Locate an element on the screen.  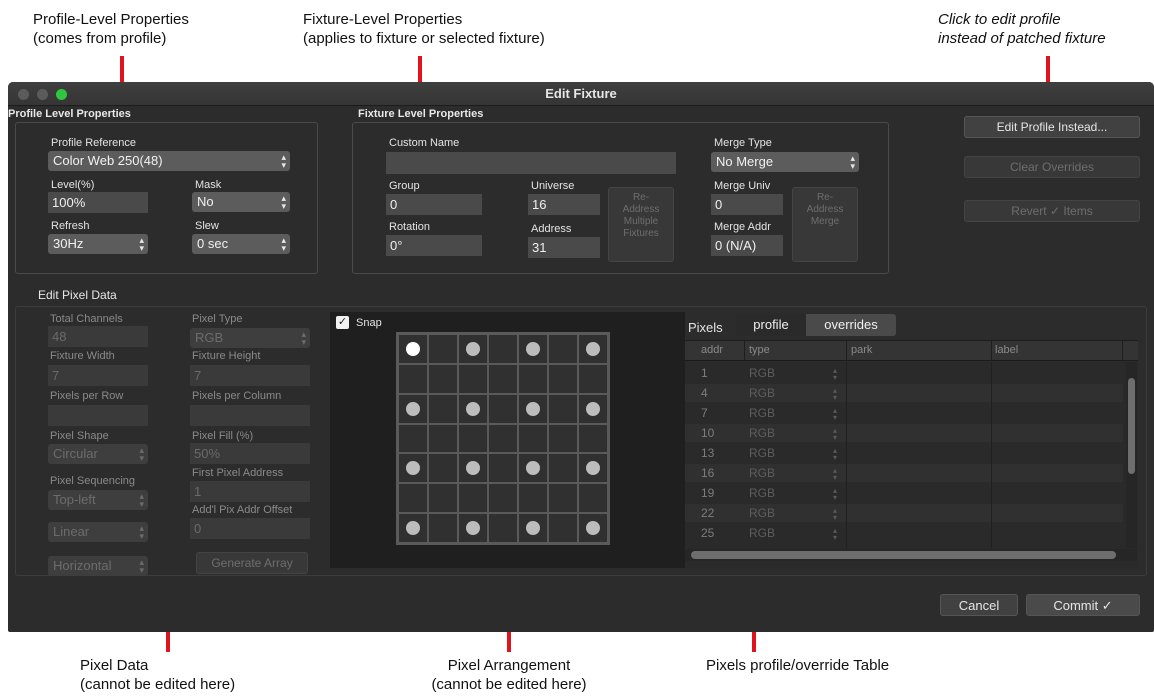
cell-addr: 16 is located at coordinates (708, 473).